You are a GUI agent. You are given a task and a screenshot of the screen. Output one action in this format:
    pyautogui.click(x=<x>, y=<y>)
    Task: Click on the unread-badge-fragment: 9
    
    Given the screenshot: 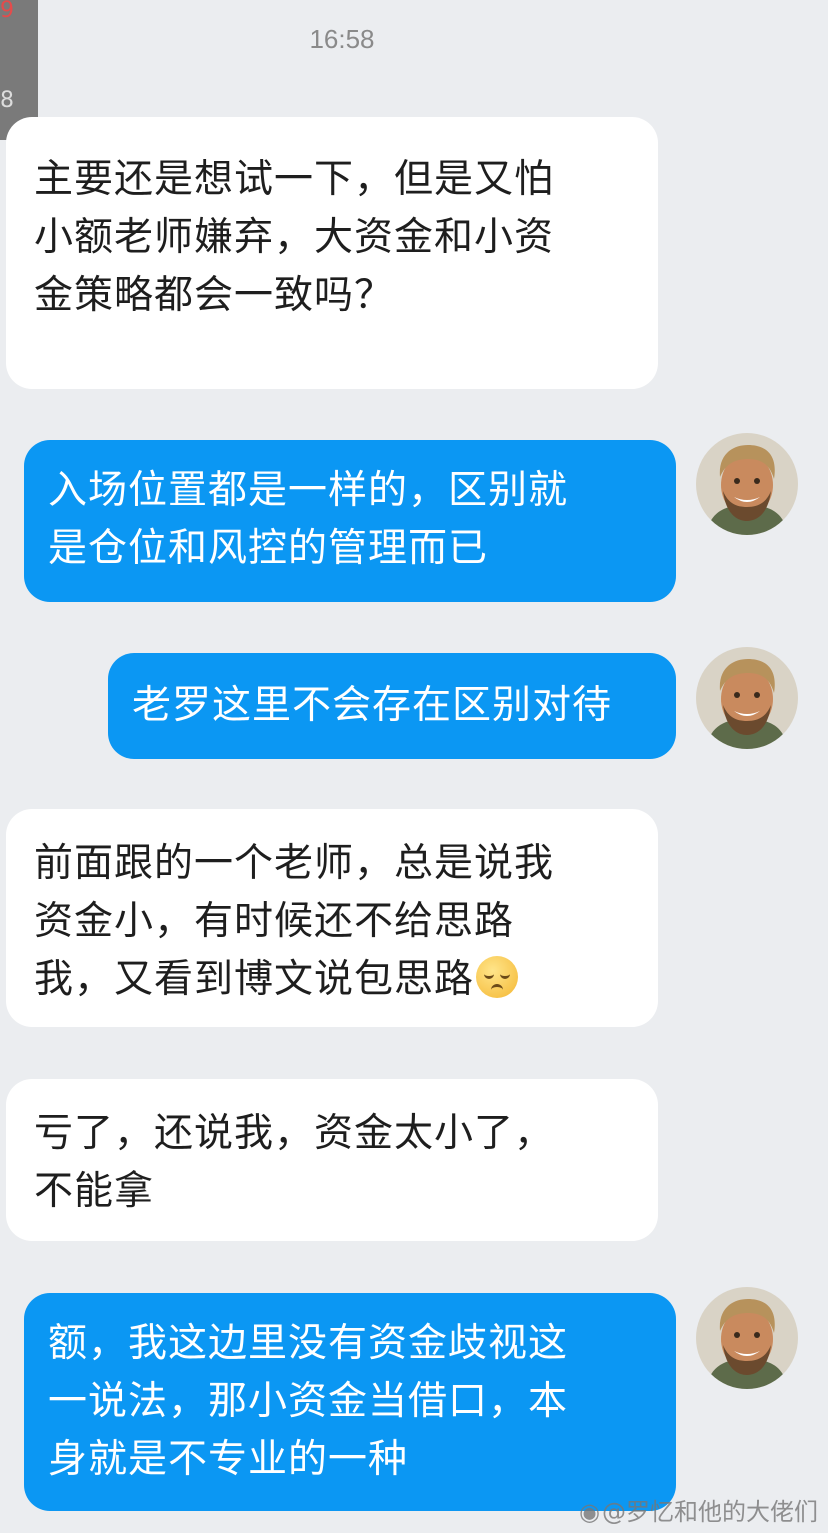 What is the action you would take?
    pyautogui.click(x=7, y=11)
    